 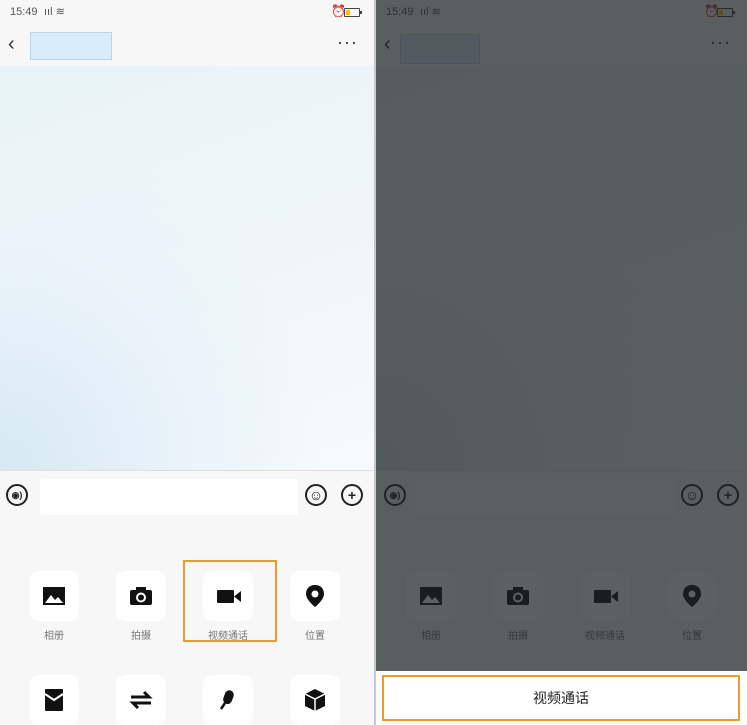 I want to click on video-call-highlight, so click(x=230, y=601).